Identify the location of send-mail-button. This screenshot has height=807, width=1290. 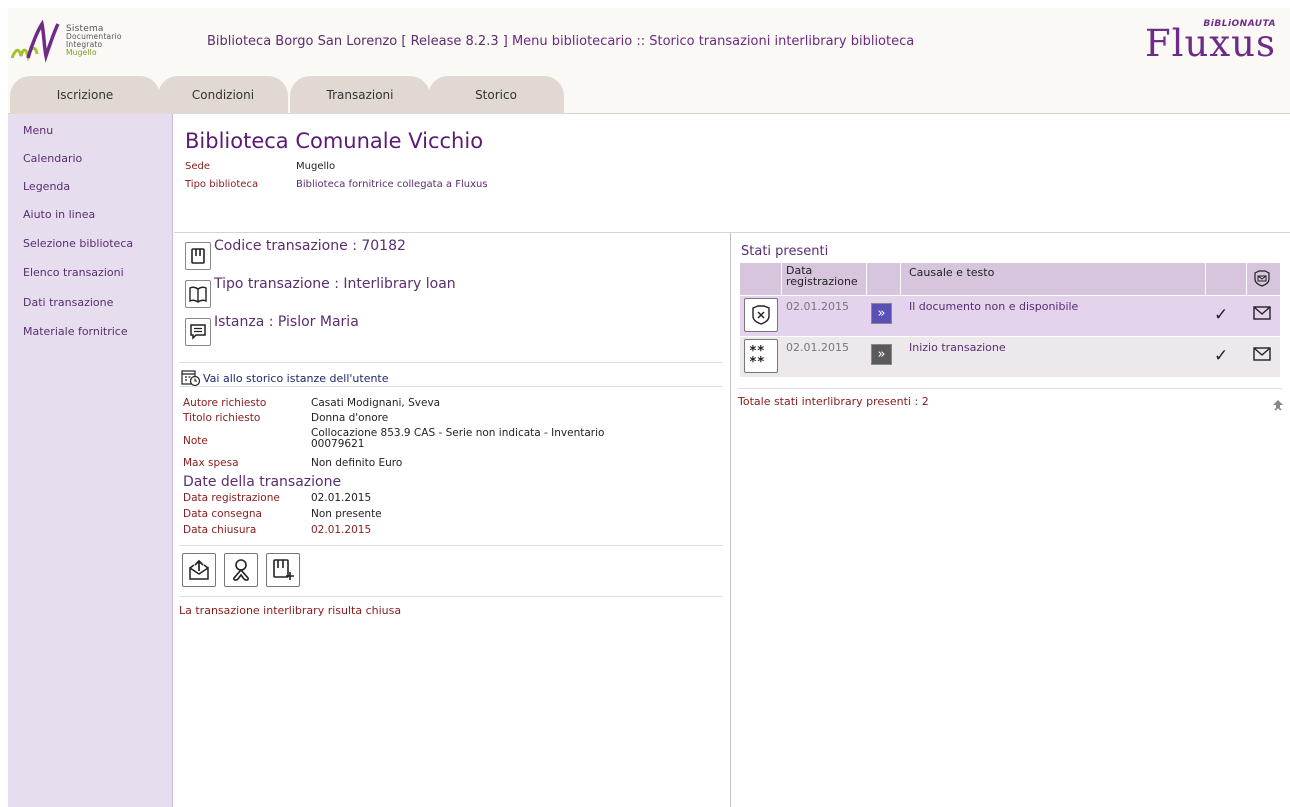
(199, 570).